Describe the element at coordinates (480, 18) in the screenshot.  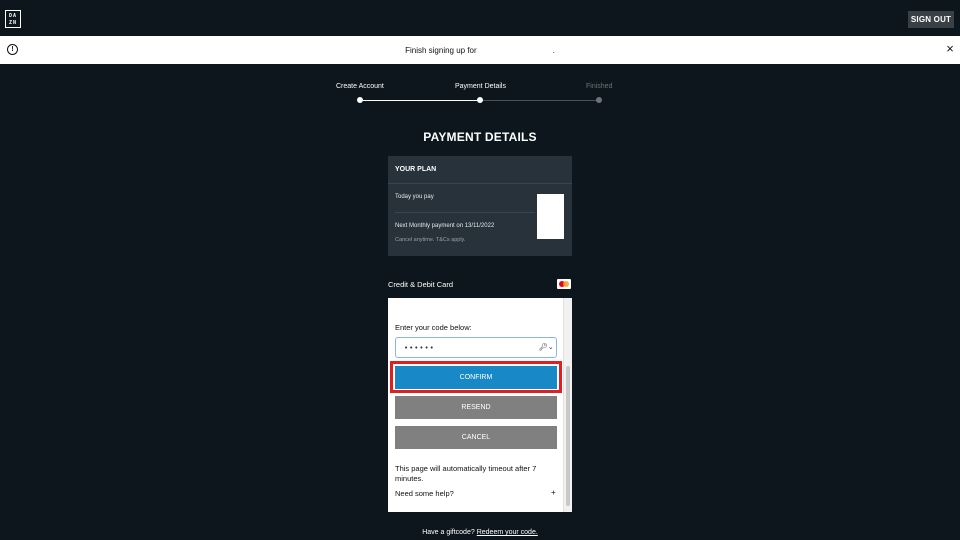
I see `top-bar: DA ZN SIGN OUT` at that location.